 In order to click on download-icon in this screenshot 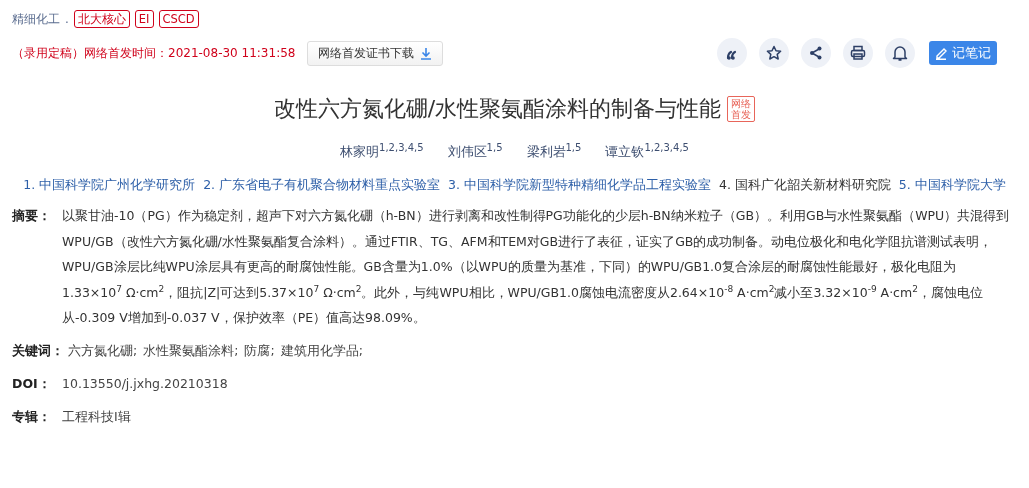, I will do `click(426, 53)`.